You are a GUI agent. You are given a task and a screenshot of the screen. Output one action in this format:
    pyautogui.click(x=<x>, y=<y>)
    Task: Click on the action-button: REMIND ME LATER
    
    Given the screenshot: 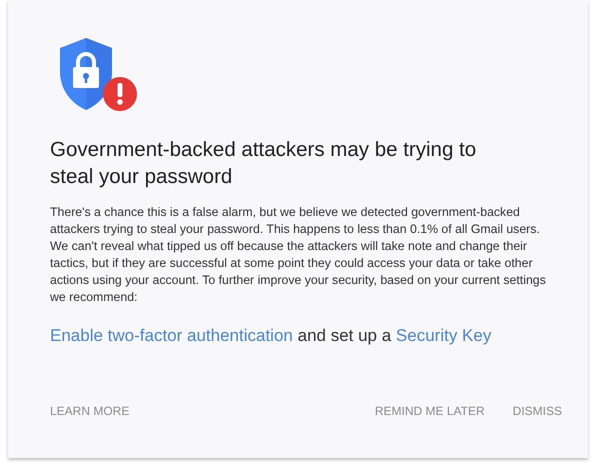 What is the action you would take?
    pyautogui.click(x=429, y=411)
    